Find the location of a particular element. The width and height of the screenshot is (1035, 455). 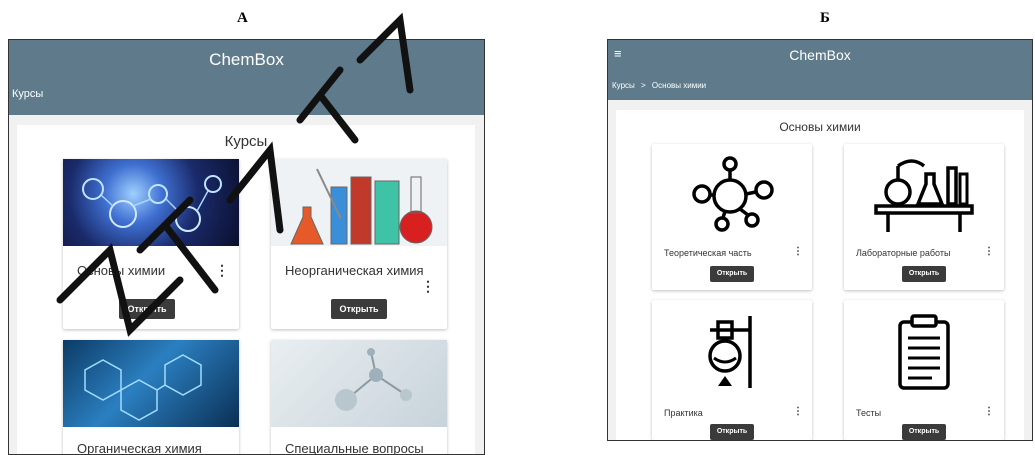

topic-card: Практика ⋮ Открыть is located at coordinates (732, 370).